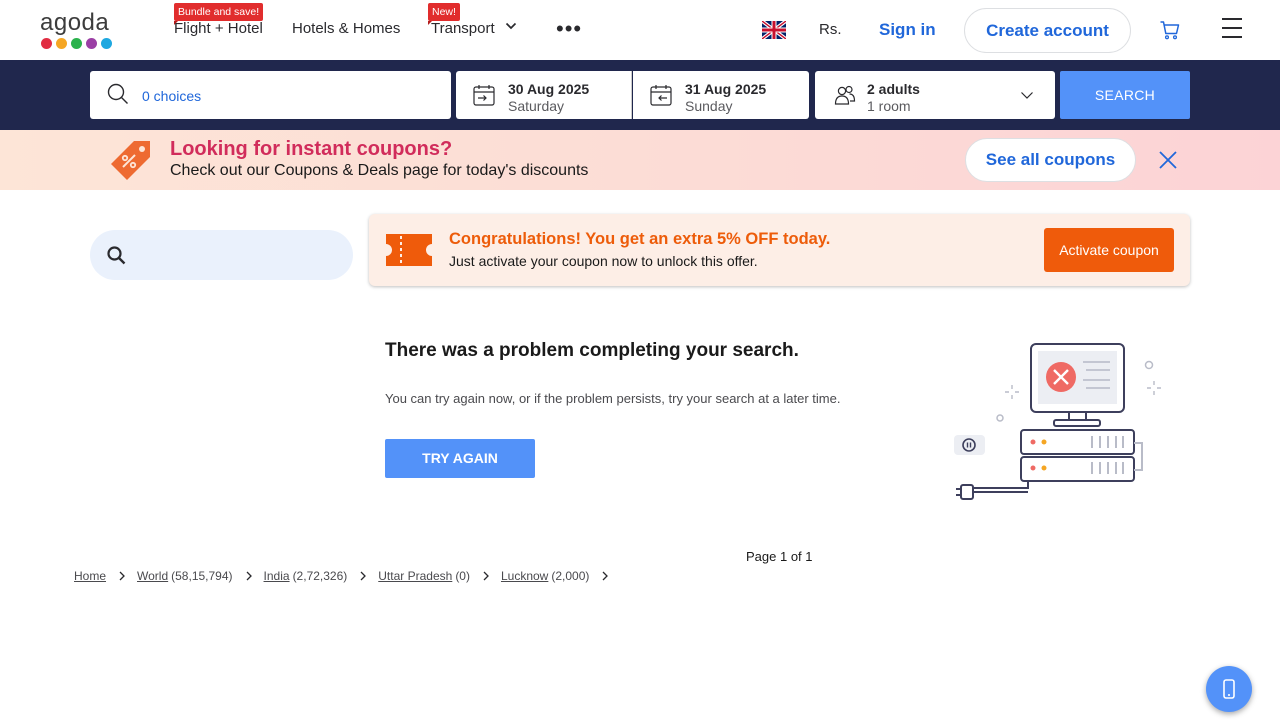 Image resolution: width=1280 pixels, height=720 pixels. Describe the element at coordinates (774, 30) in the screenshot. I see `uk-flag-icon` at that location.